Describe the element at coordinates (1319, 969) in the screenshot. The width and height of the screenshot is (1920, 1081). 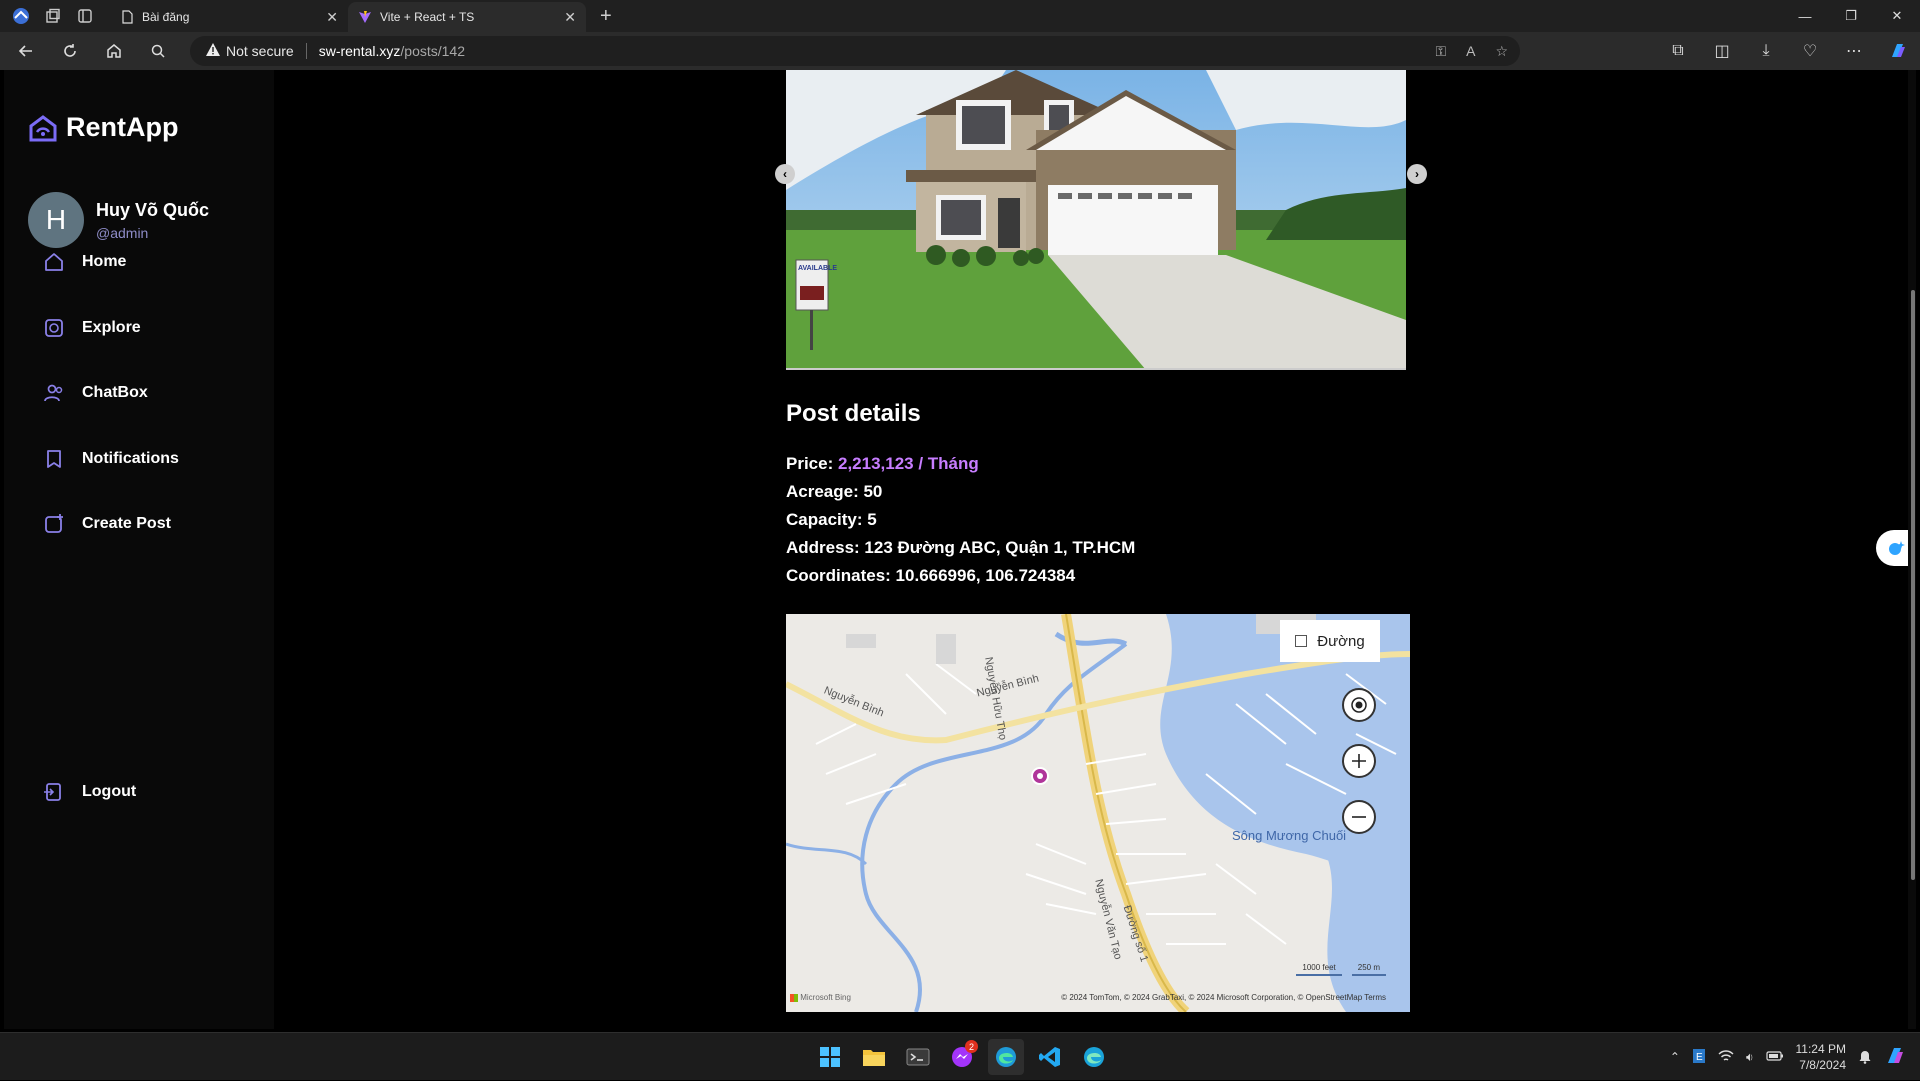
I see `scale-feet: 1000 feet` at that location.